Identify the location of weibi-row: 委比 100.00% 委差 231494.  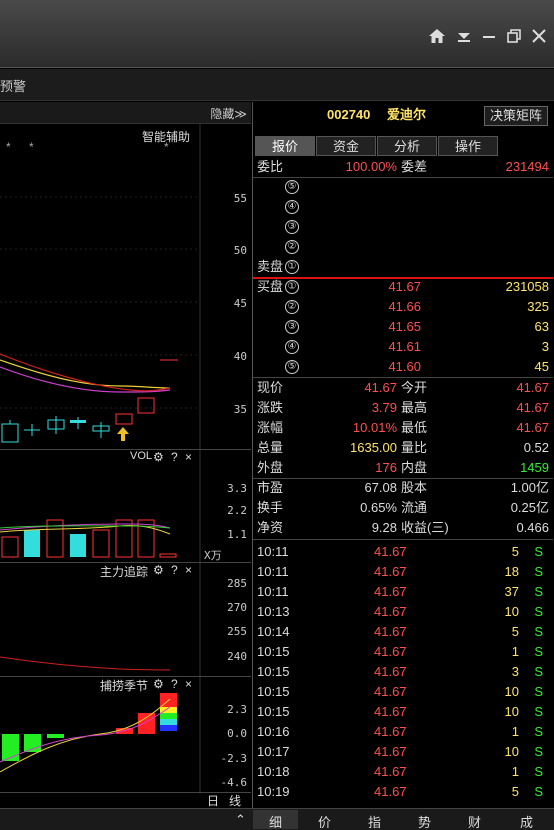
(403, 167).